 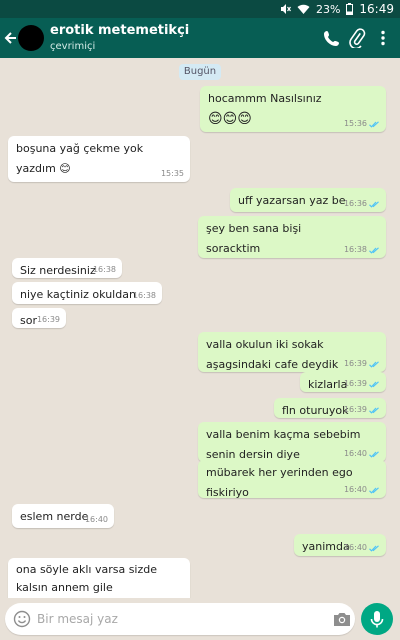 I want to click on outgoing-message: kizlarla 16:39, so click(x=343, y=382).